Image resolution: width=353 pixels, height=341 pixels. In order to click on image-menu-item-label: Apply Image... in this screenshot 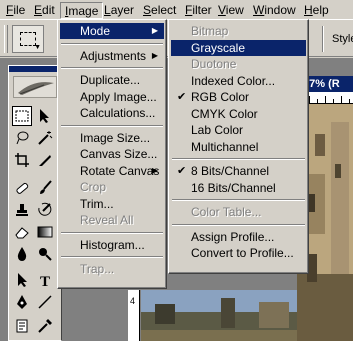, I will do `click(118, 96)`.